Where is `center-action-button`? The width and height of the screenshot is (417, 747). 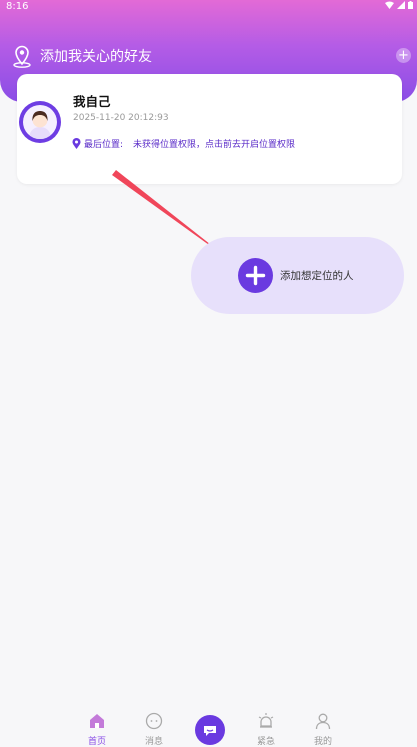 center-action-button is located at coordinates (210, 730).